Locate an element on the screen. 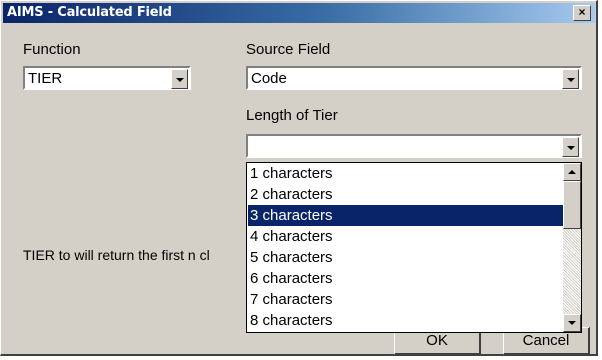  function-select: TIER is located at coordinates (107, 78).